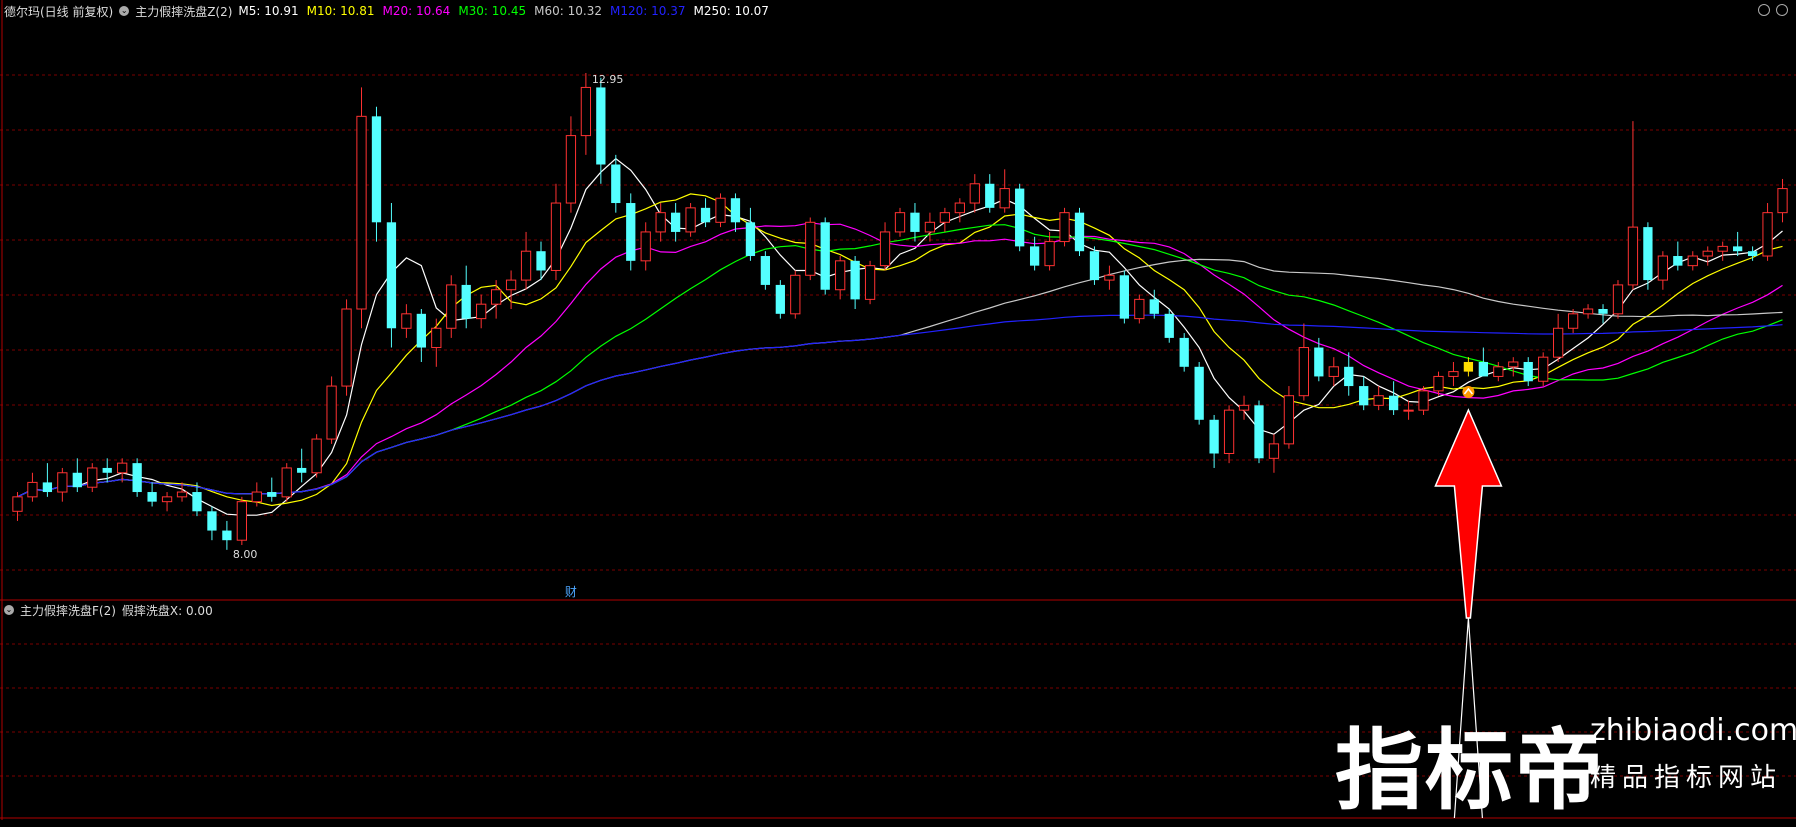 Image resolution: width=1796 pixels, height=827 pixels. Describe the element at coordinates (245, 554) in the screenshot. I see `low-price-label: 8.00` at that location.